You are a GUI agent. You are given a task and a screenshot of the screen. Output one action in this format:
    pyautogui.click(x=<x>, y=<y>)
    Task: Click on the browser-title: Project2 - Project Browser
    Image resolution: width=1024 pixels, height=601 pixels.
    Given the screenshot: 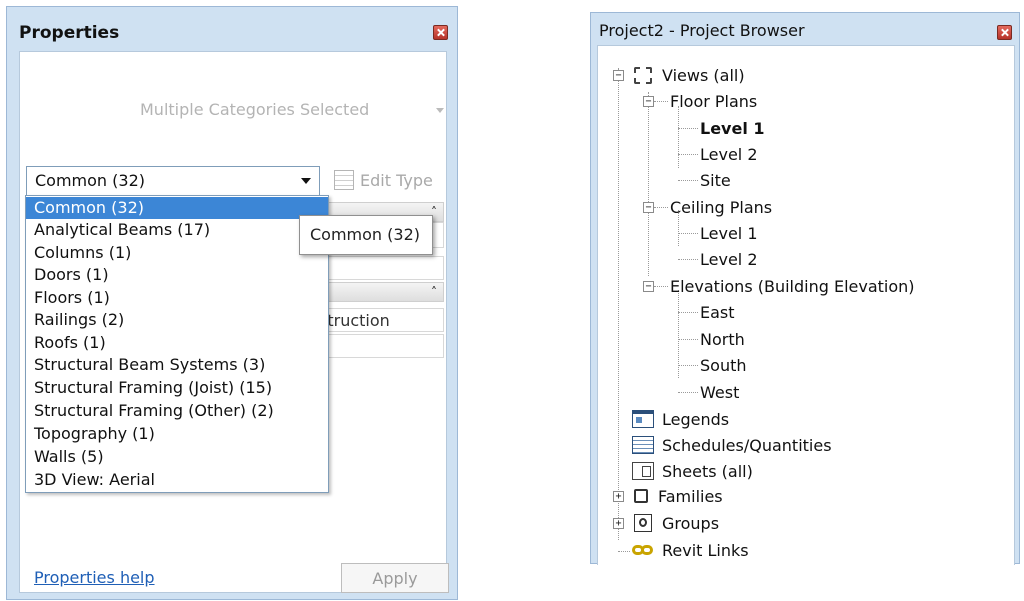 What is the action you would take?
    pyautogui.click(x=702, y=30)
    